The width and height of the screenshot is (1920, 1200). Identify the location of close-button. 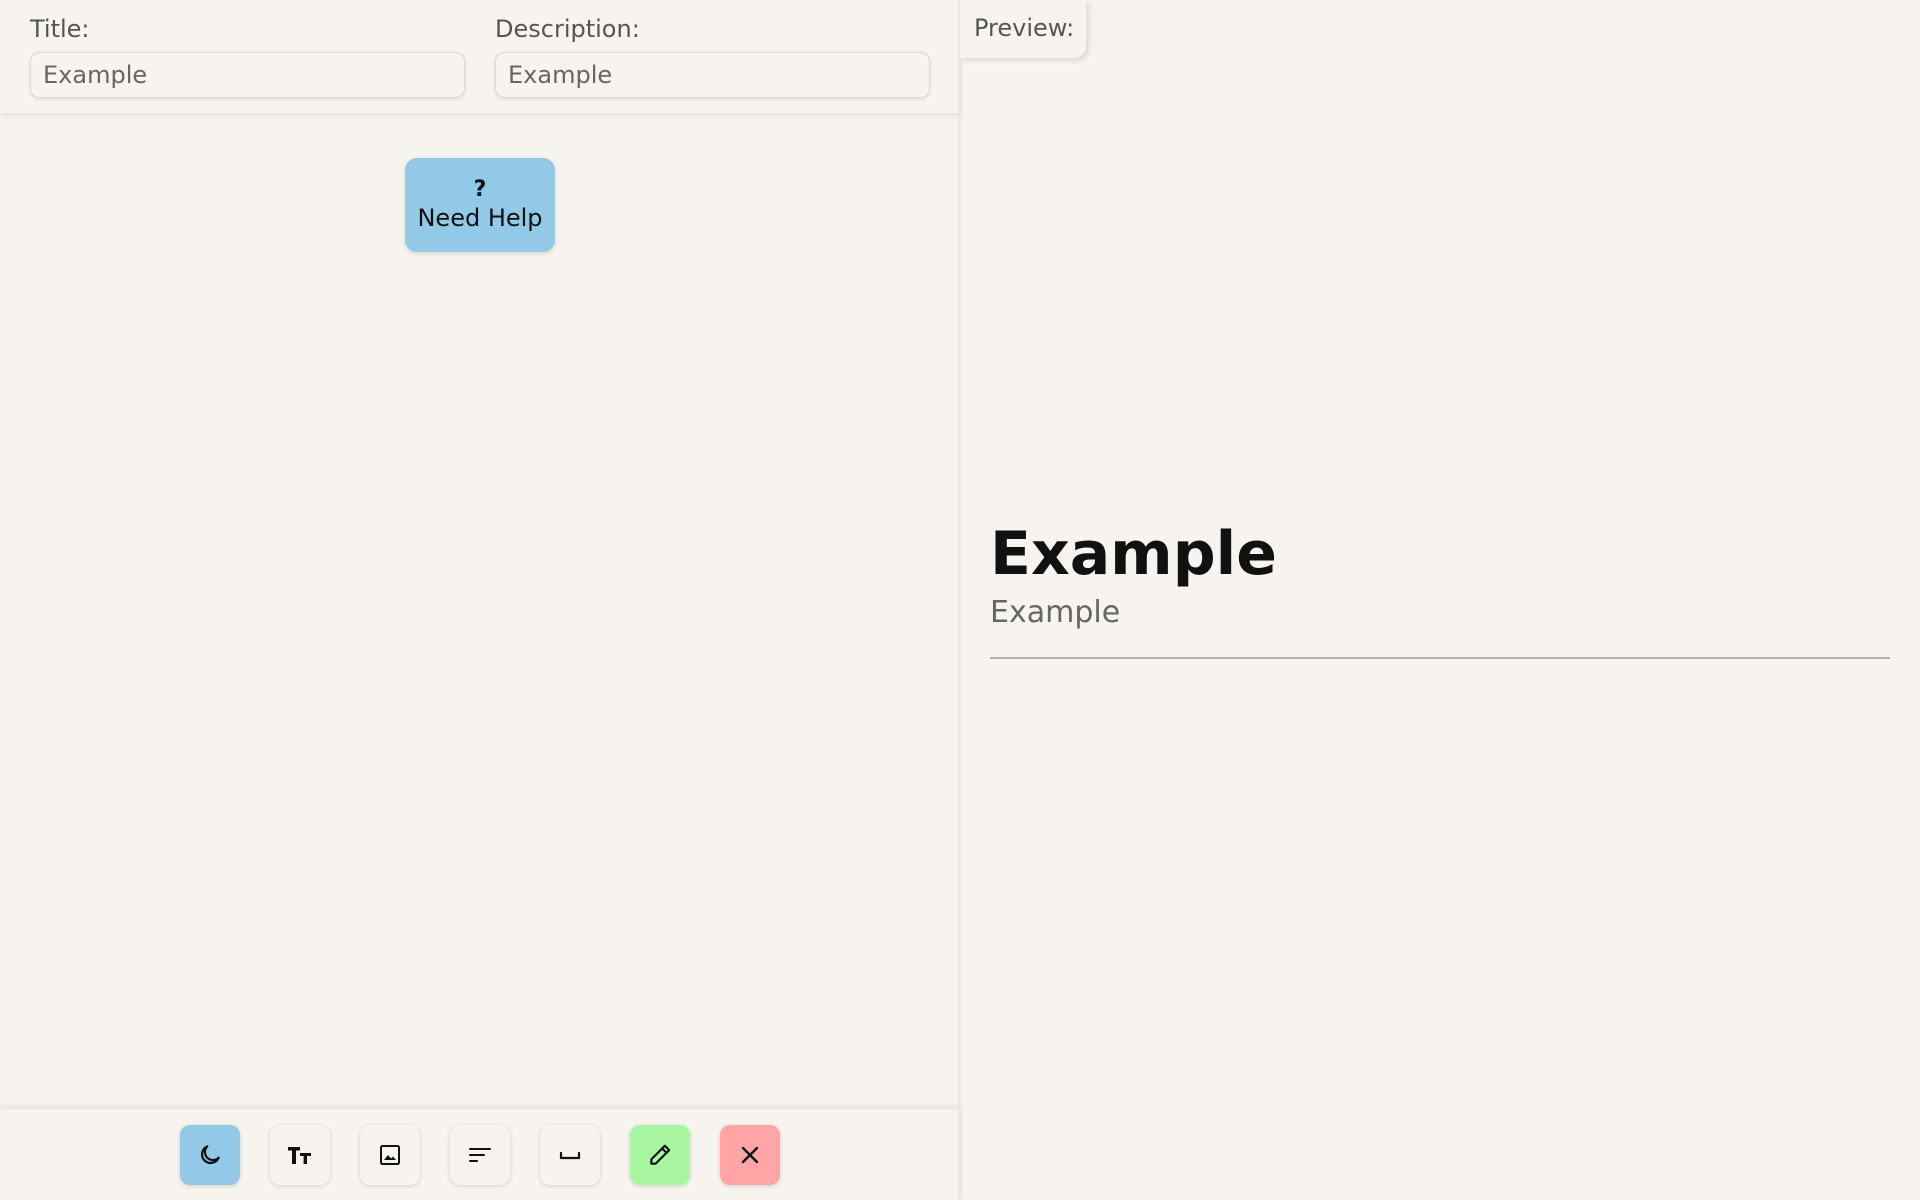
(750, 1155).